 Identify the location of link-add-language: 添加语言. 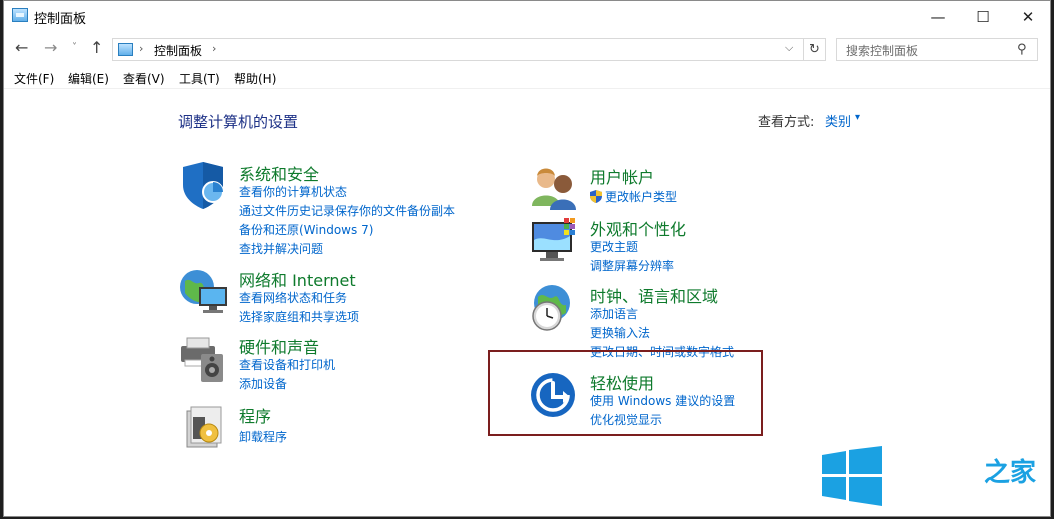
(614, 313).